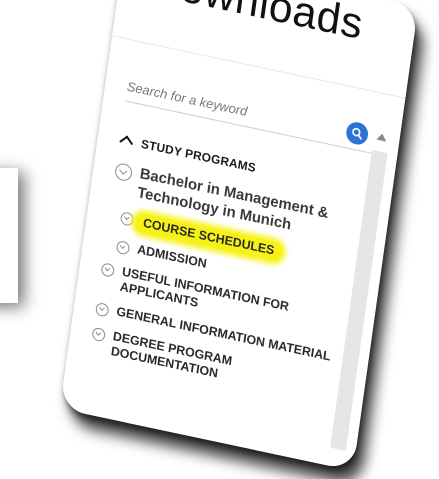 The image size is (439, 479). I want to click on search-button, so click(357, 133).